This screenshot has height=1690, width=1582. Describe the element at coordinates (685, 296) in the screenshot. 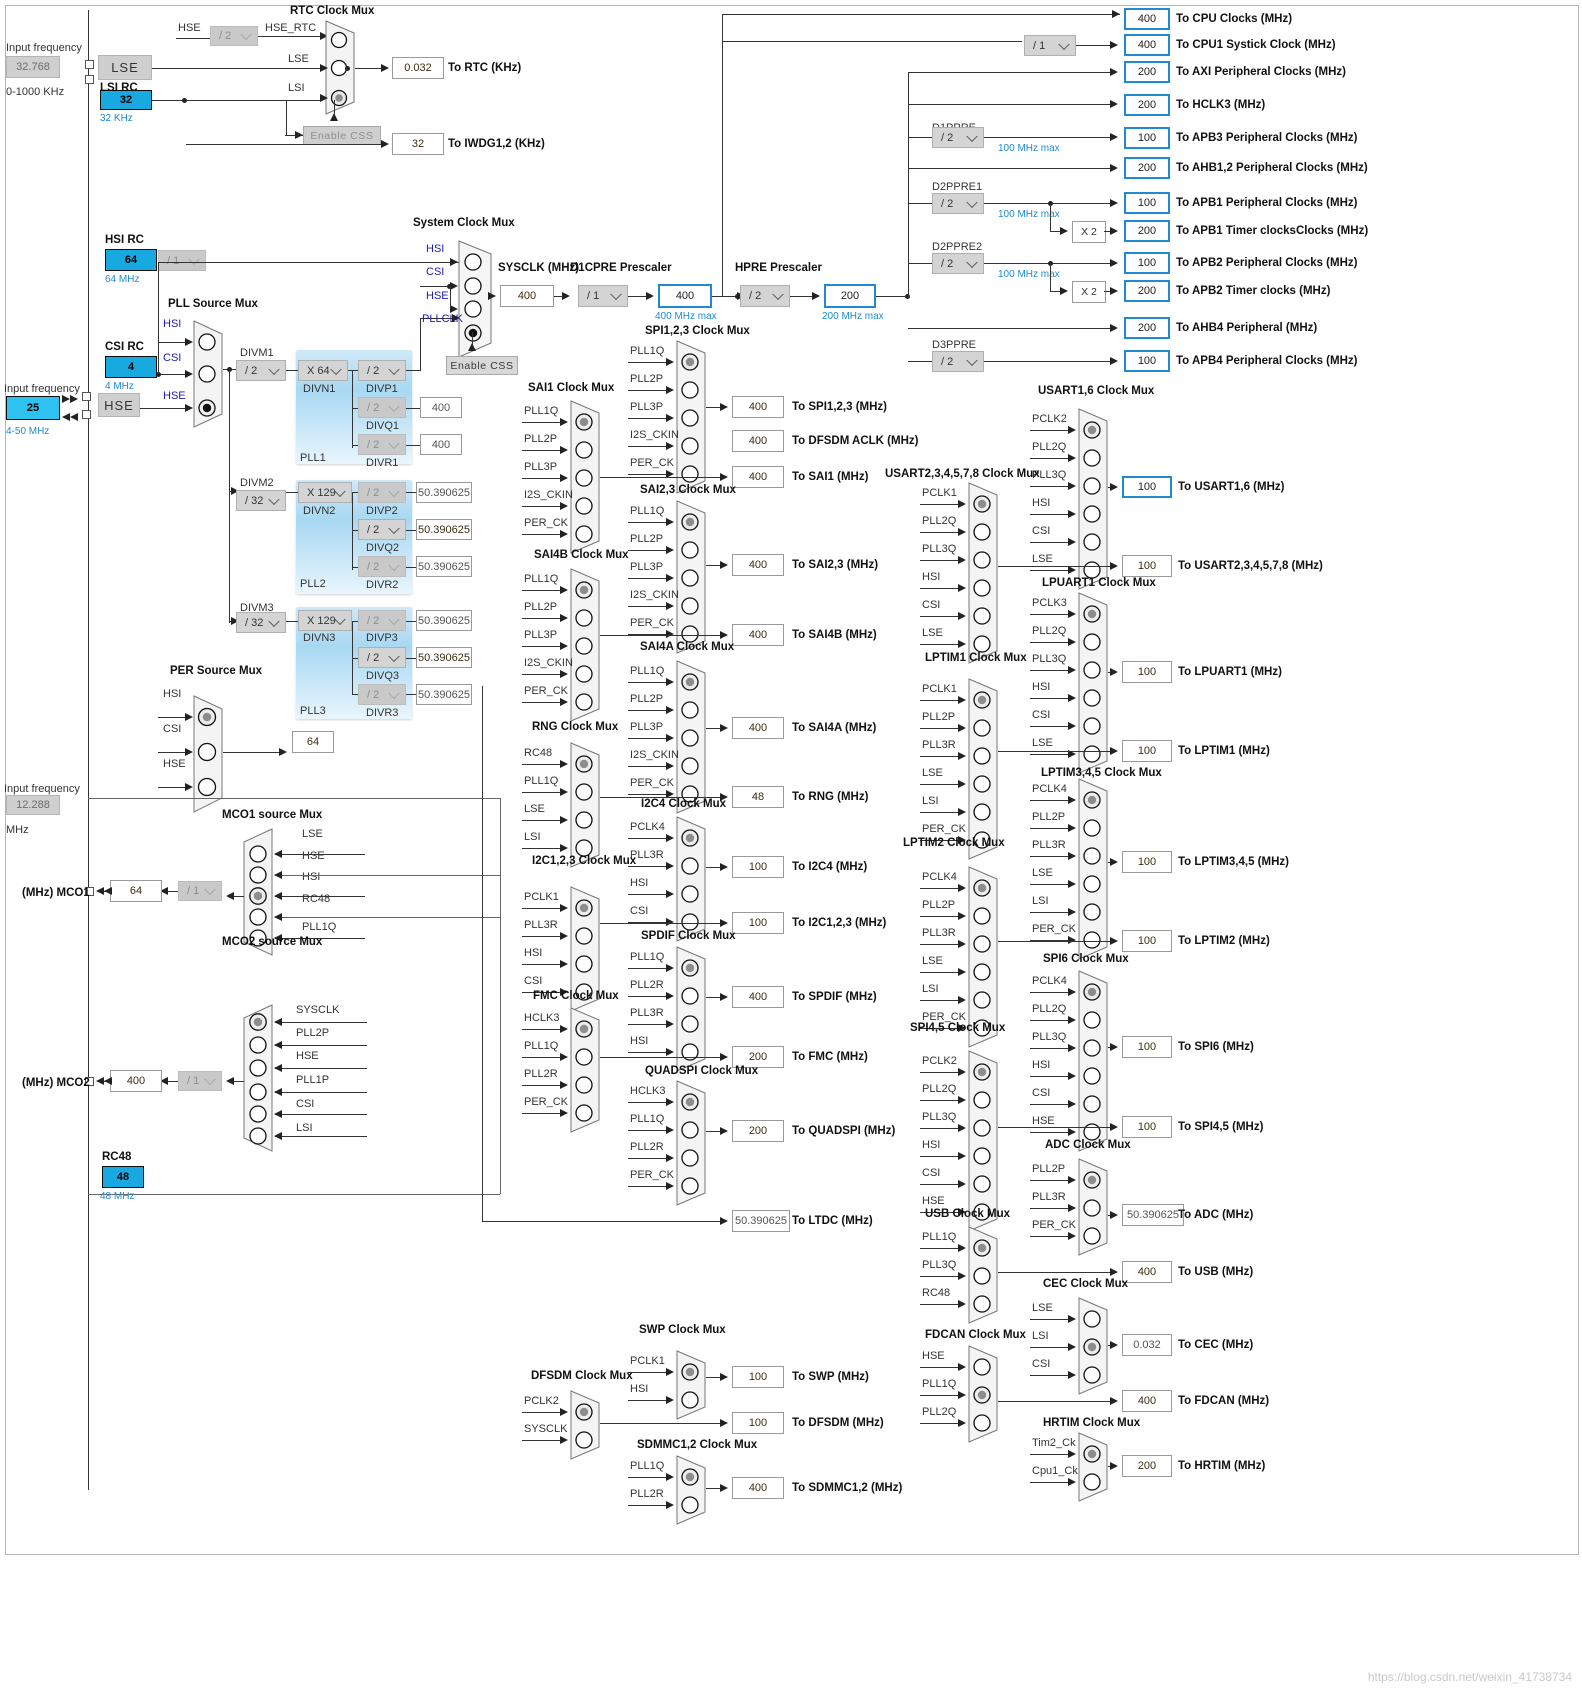

I see `d1cpre-output: 400` at that location.